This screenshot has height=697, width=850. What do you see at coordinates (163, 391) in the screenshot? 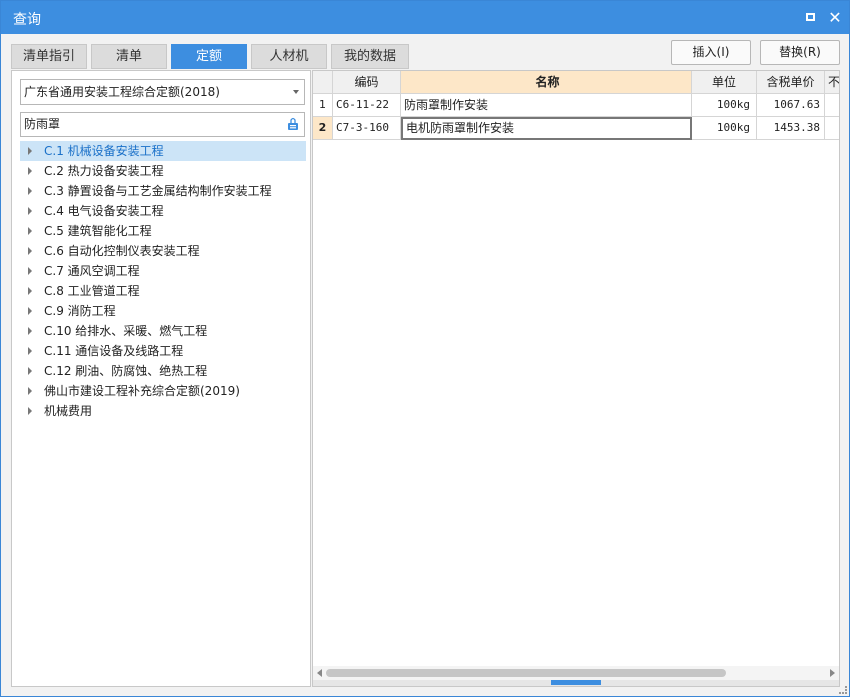
I see `tree-item: 佛山市建设工程补充综合定额(2019)` at bounding box center [163, 391].